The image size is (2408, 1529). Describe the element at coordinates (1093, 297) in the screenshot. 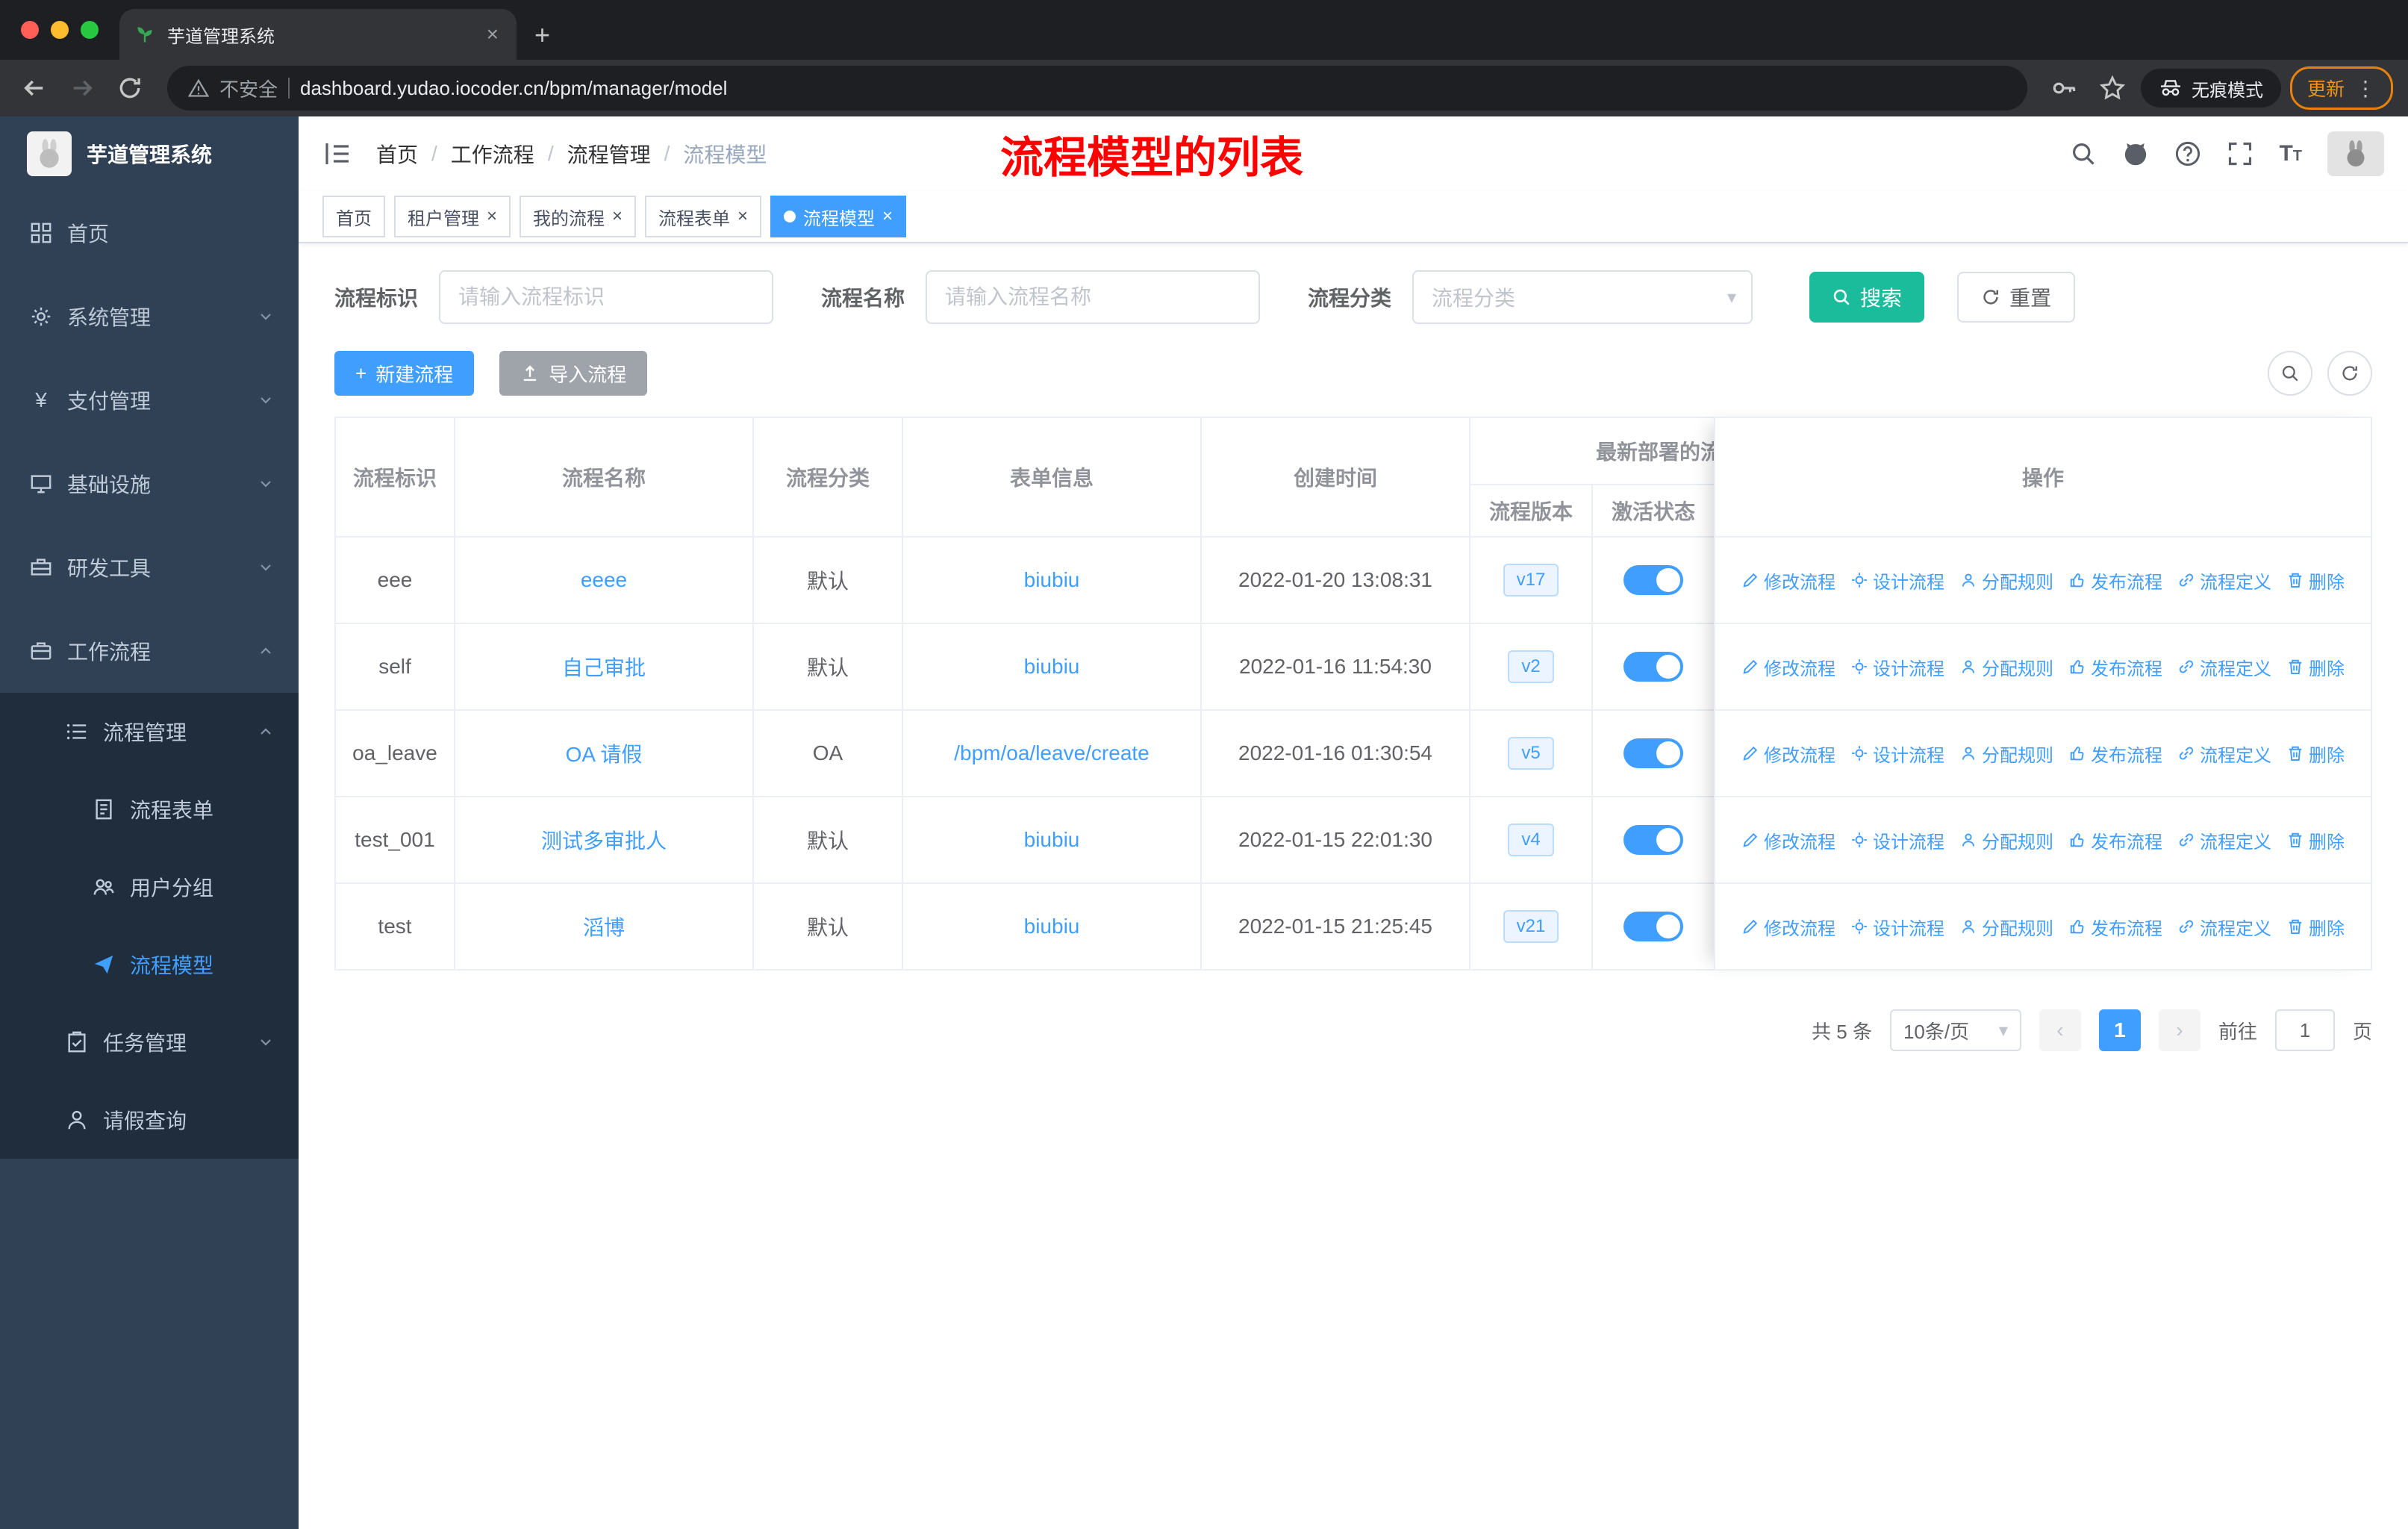

I see `process-name-input` at that location.